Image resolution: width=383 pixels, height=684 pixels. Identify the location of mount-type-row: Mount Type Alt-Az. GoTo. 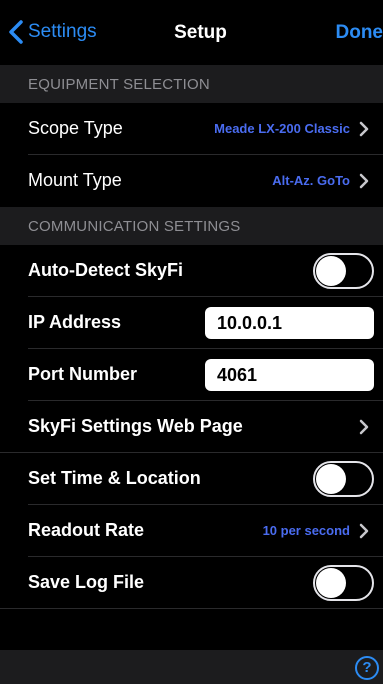
(191, 181).